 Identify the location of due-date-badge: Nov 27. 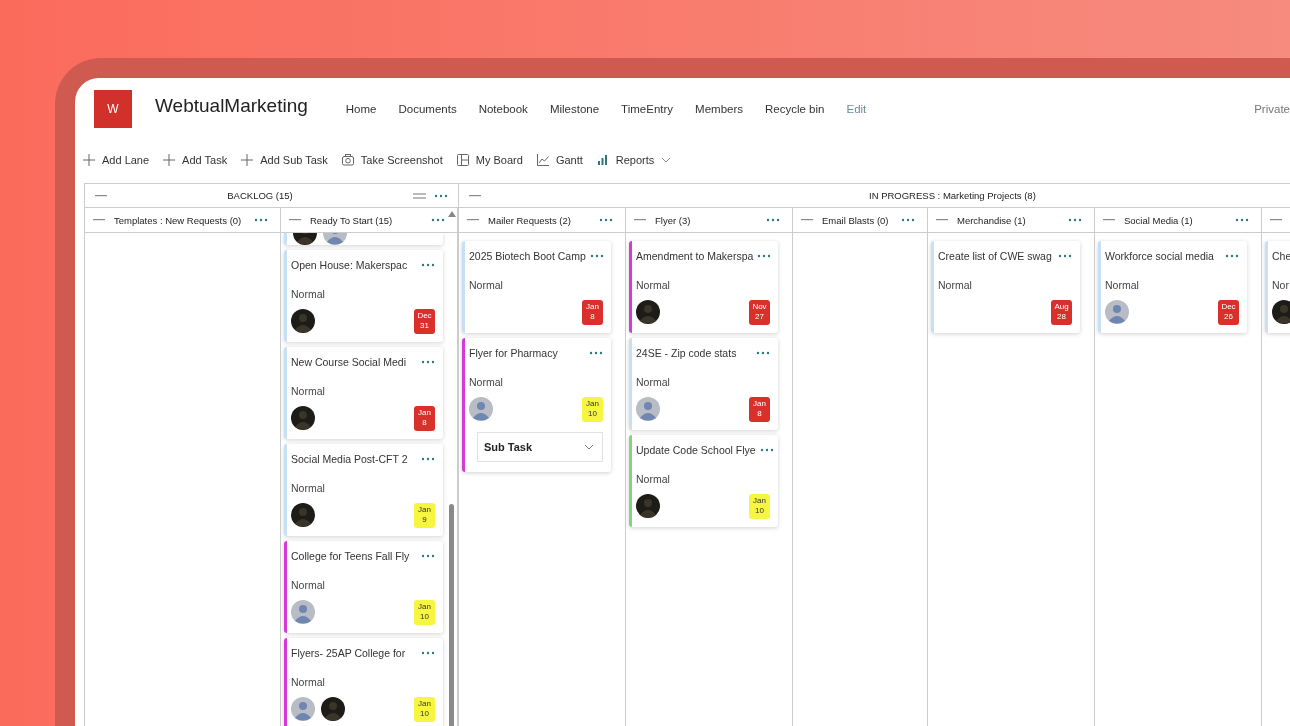
(759, 312).